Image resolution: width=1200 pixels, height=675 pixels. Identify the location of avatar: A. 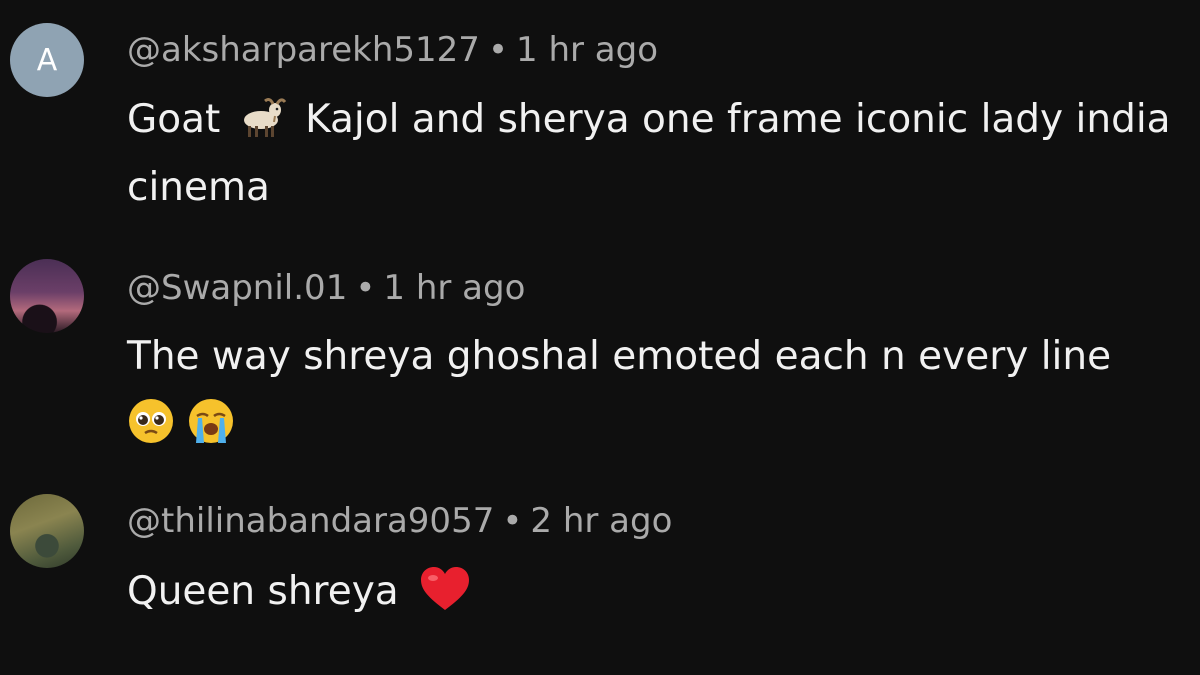
(47, 60).